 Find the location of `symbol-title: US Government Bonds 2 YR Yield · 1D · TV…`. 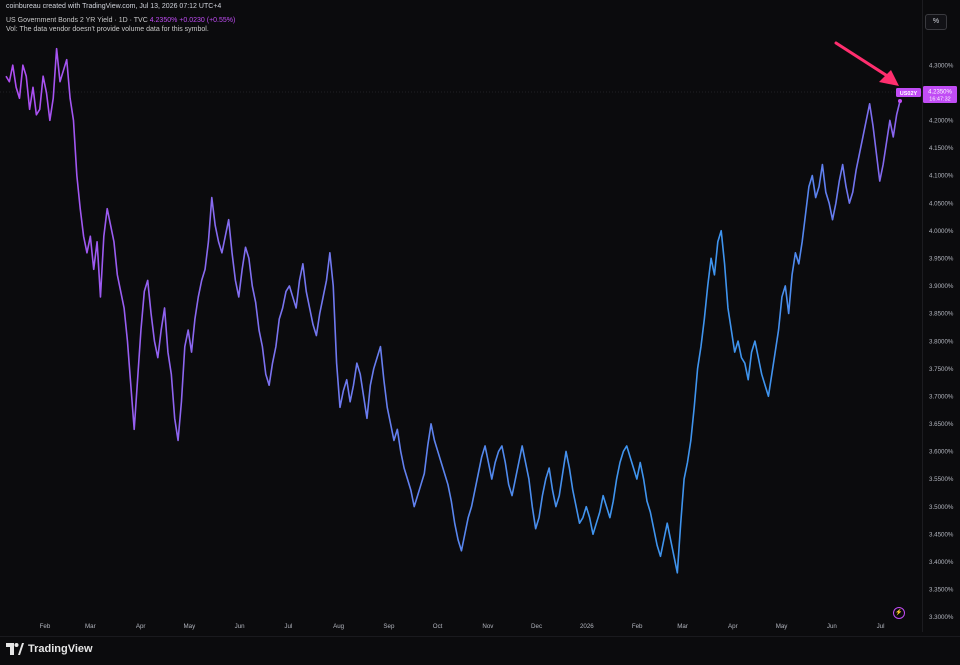

symbol-title: US Government Bonds 2 YR Yield · 1D · TV… is located at coordinates (77, 20).